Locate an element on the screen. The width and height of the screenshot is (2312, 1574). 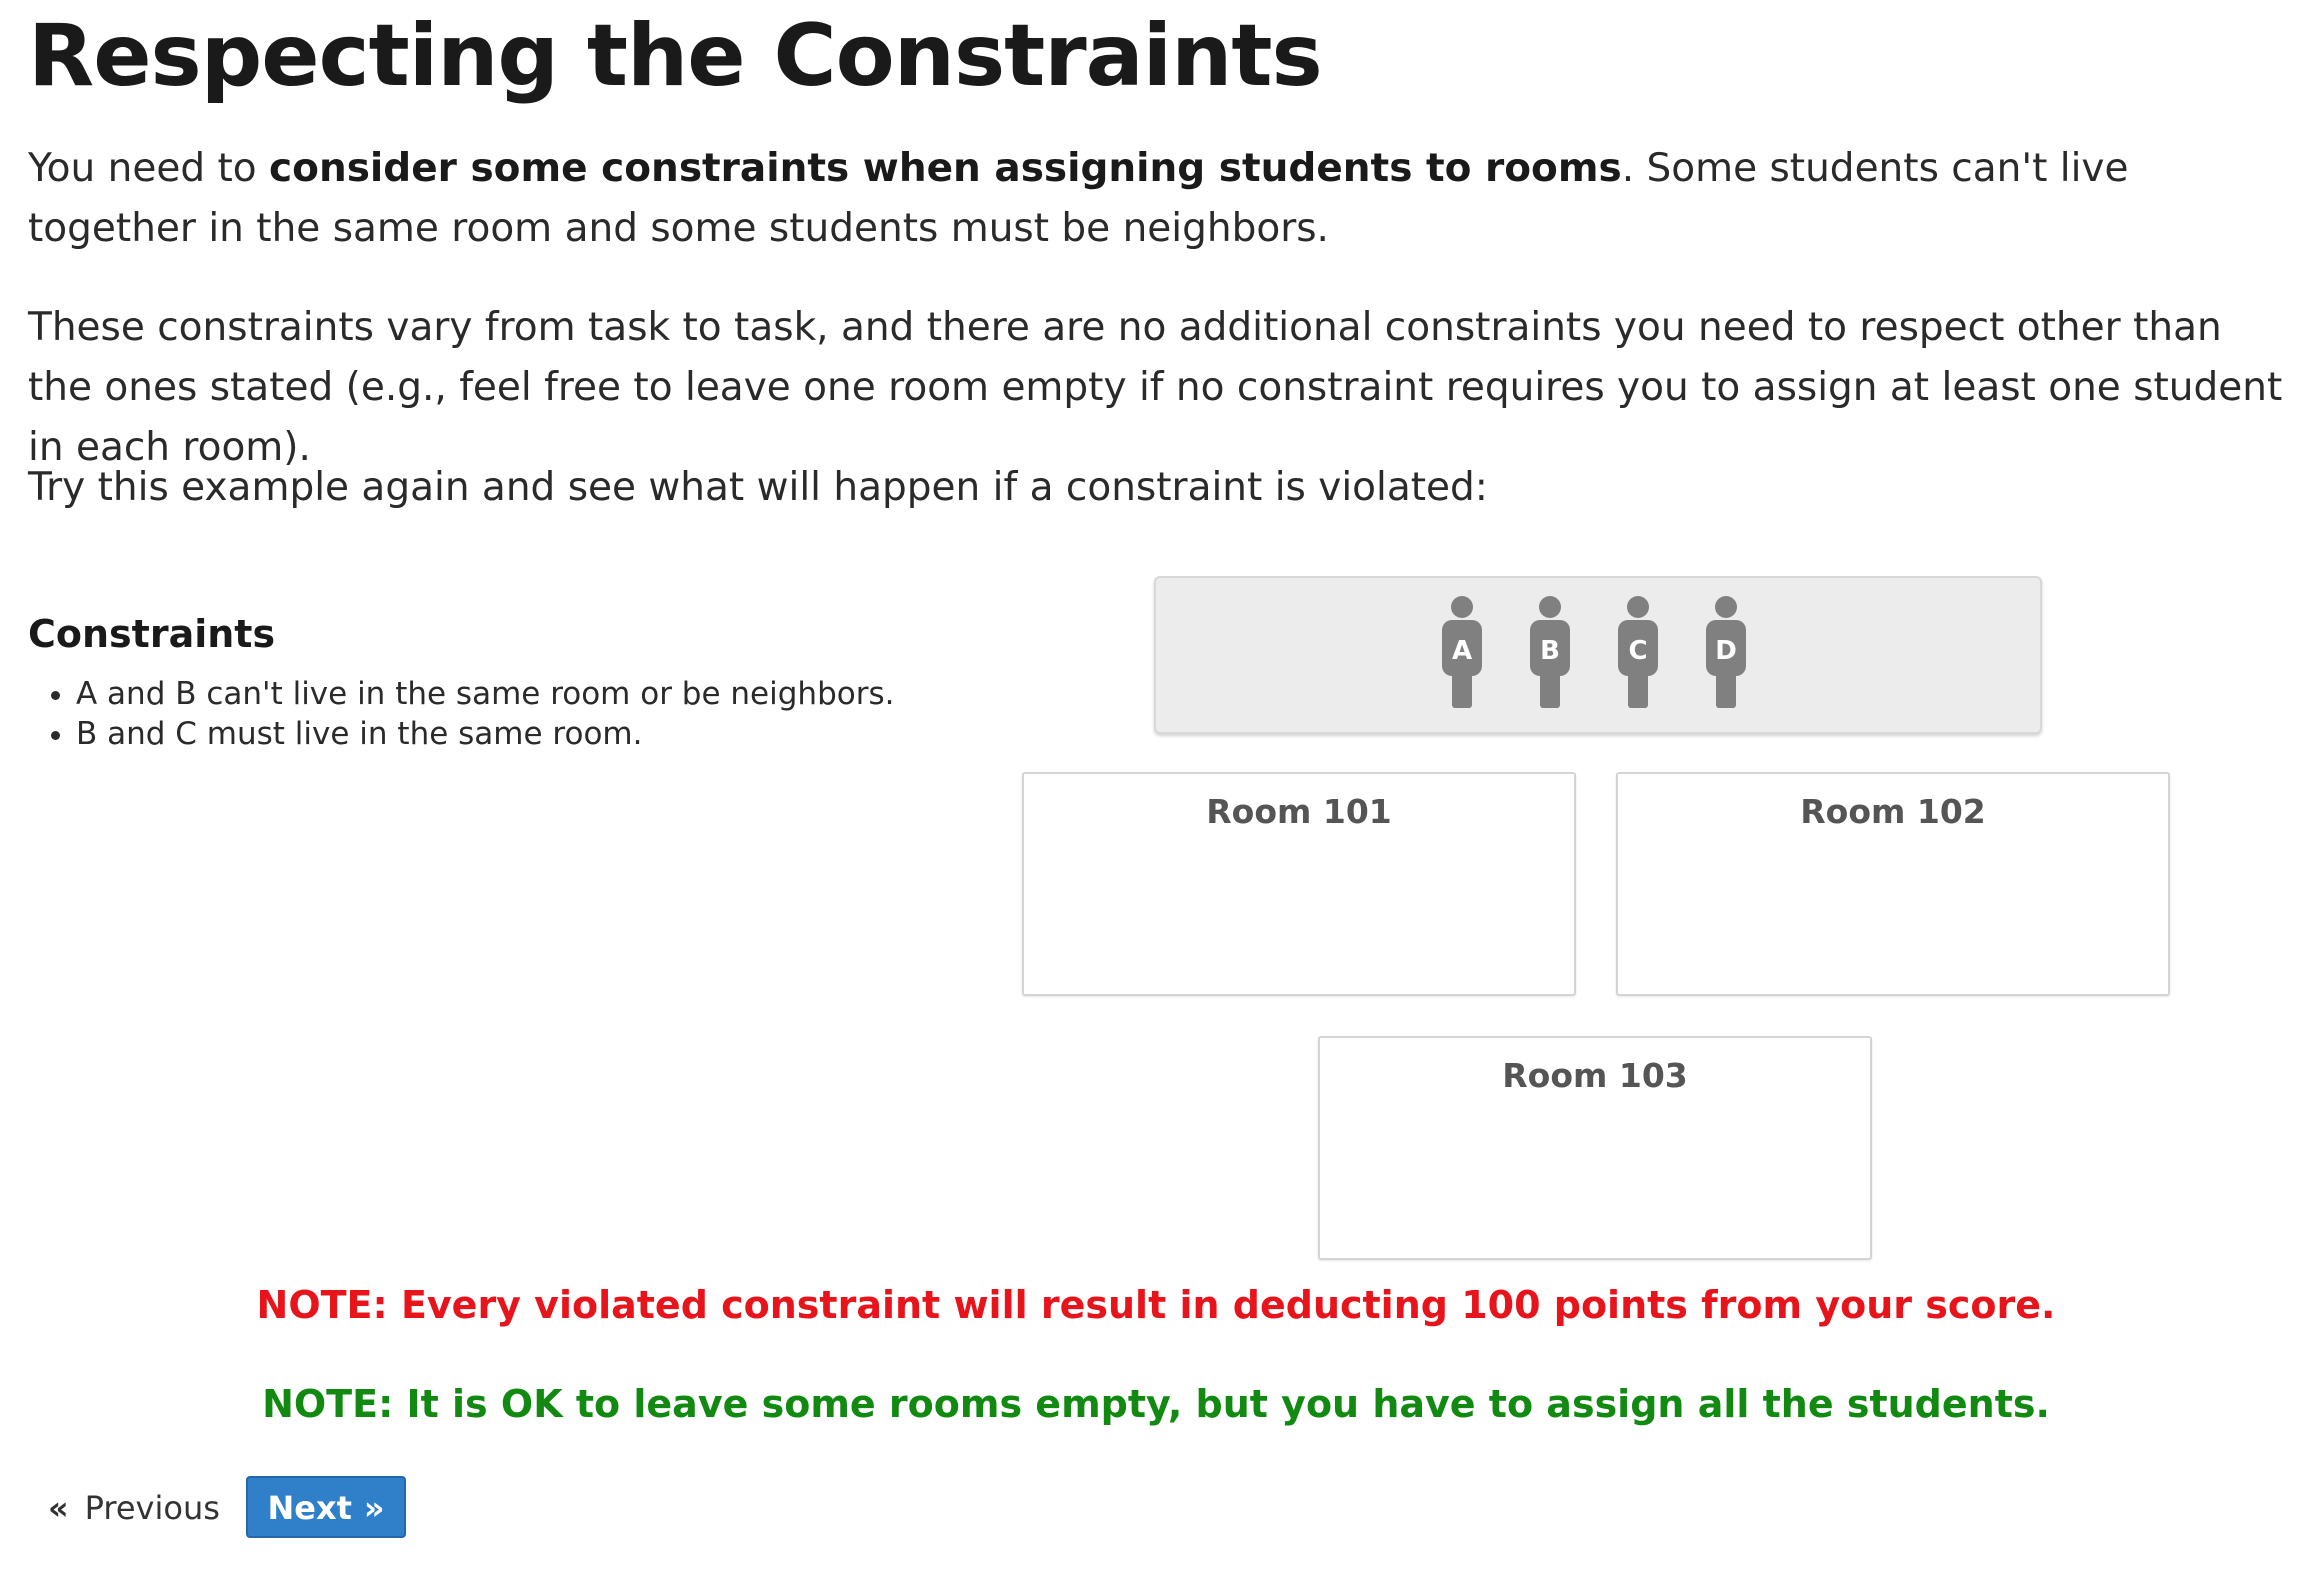
double-chevron-left-icon: « is located at coordinates (58, 1508).